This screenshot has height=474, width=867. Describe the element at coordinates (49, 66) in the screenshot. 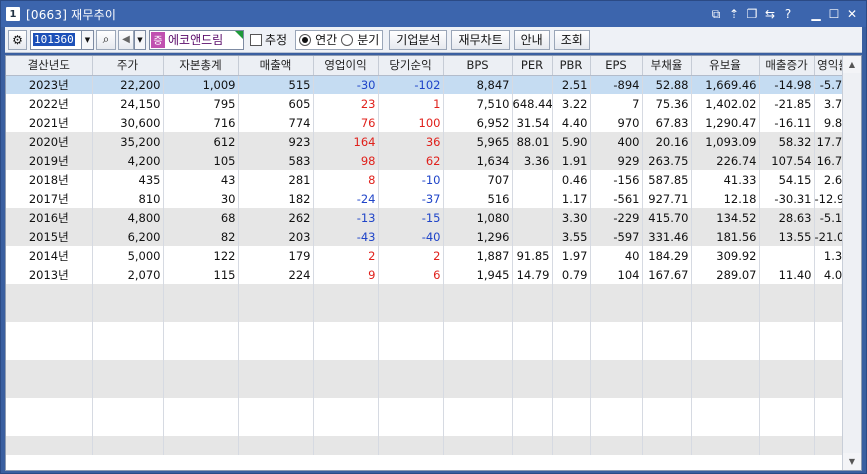

I see `column-header: 결산년도` at that location.